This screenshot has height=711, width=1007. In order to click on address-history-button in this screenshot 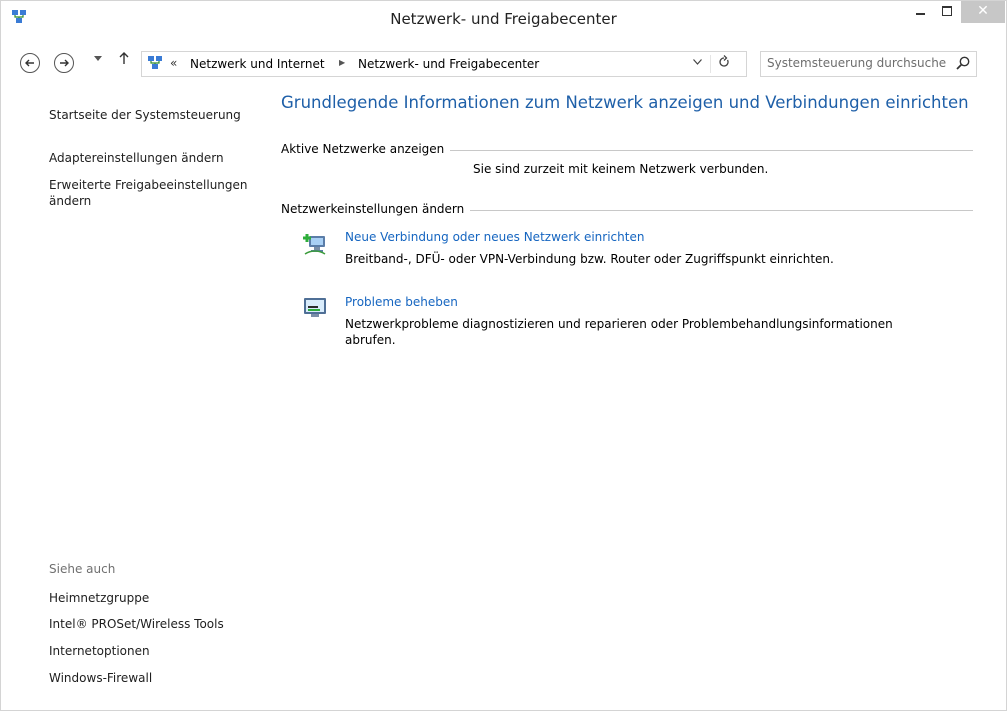, I will do `click(697, 62)`.